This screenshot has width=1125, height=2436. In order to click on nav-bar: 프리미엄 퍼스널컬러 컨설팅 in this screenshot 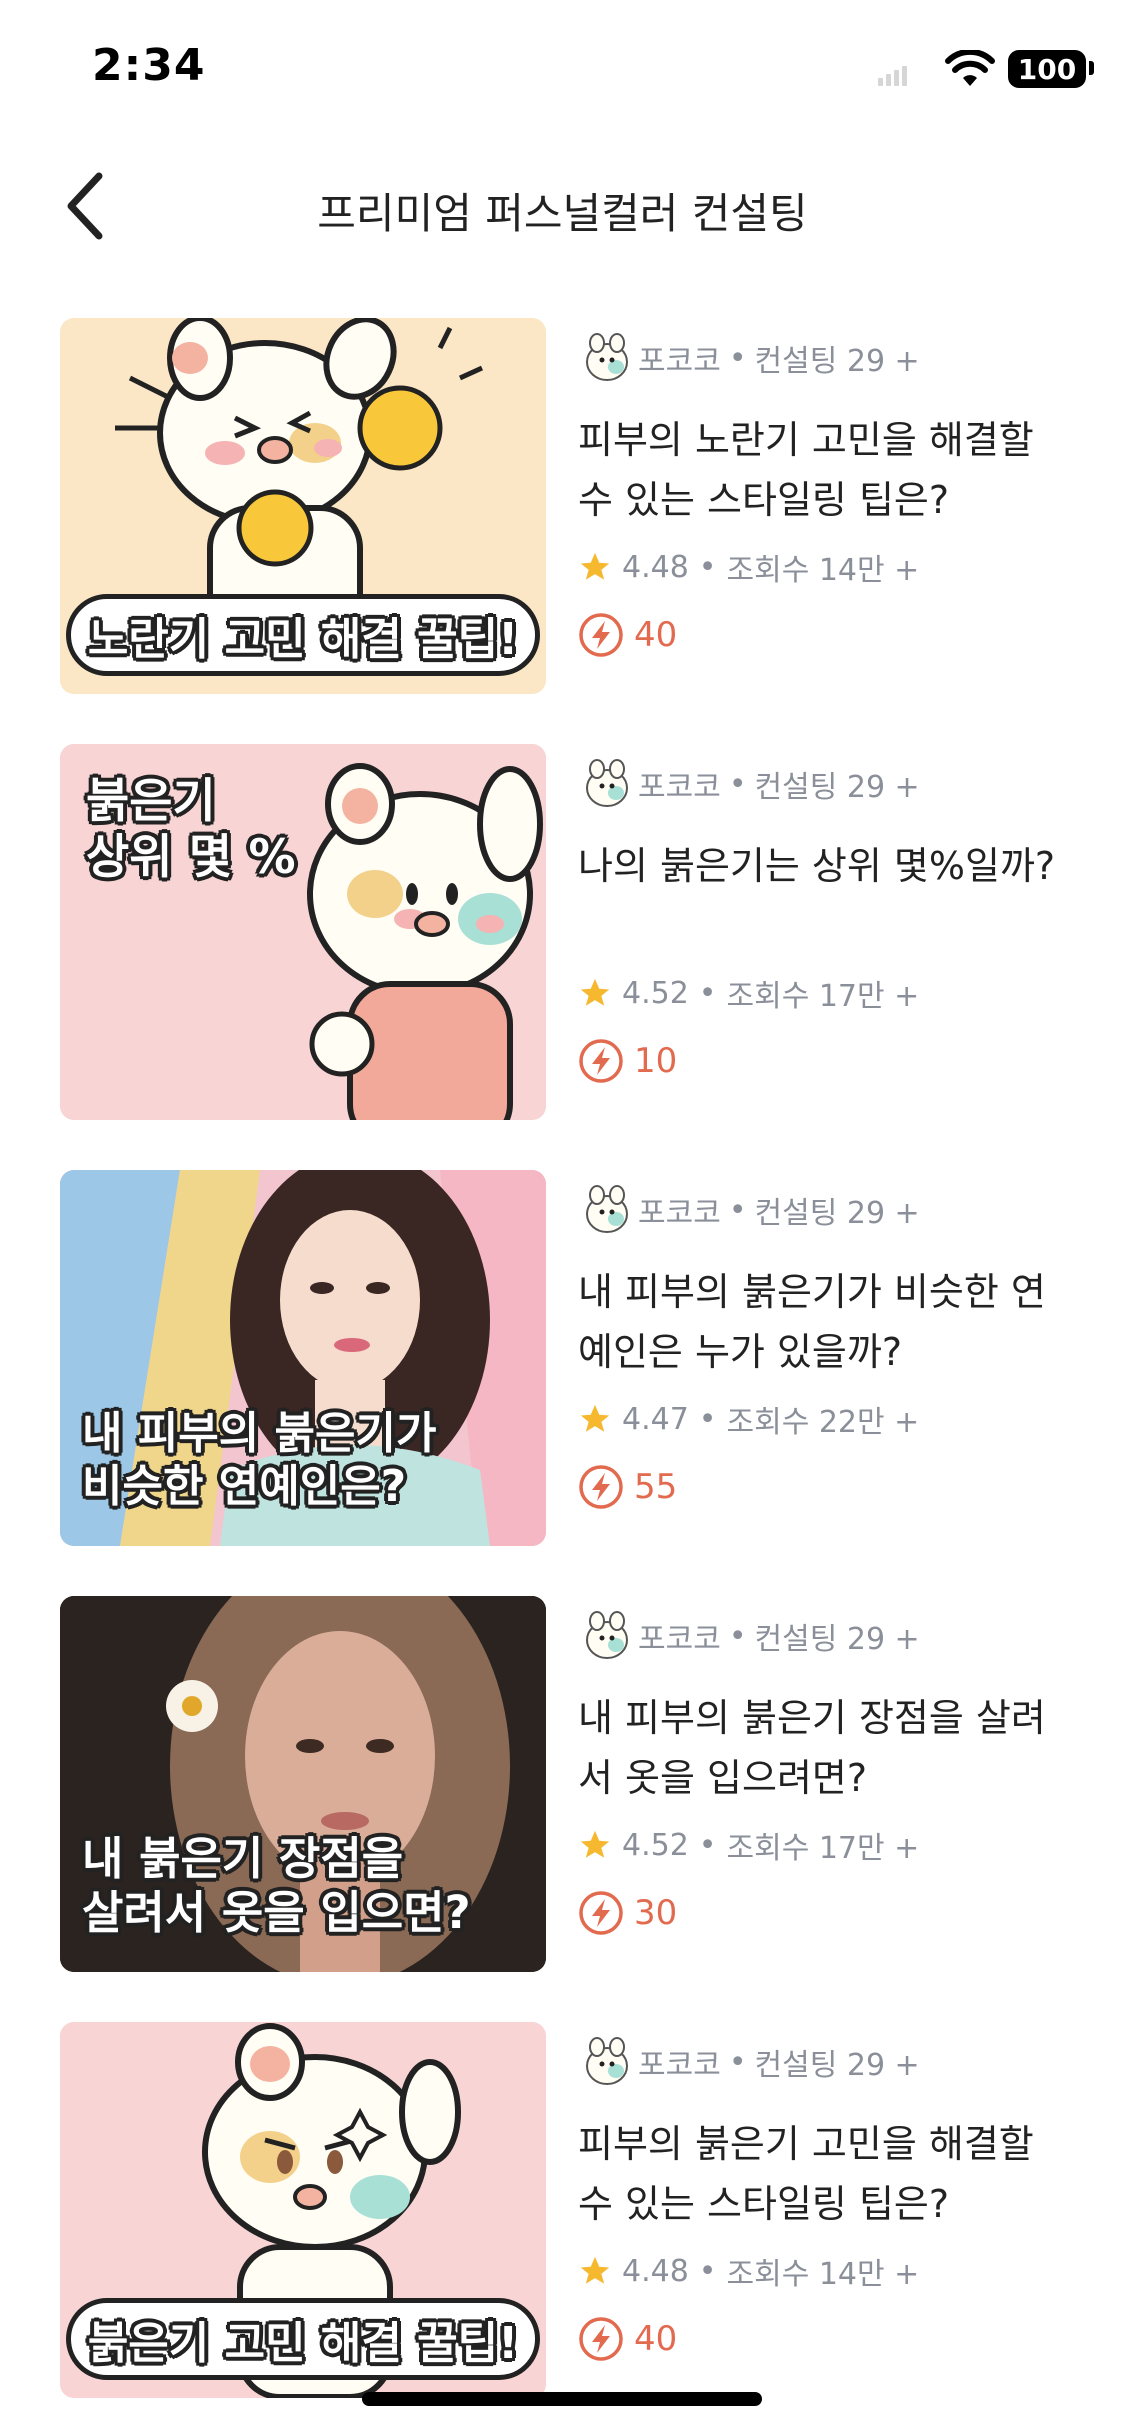, I will do `click(562, 205)`.